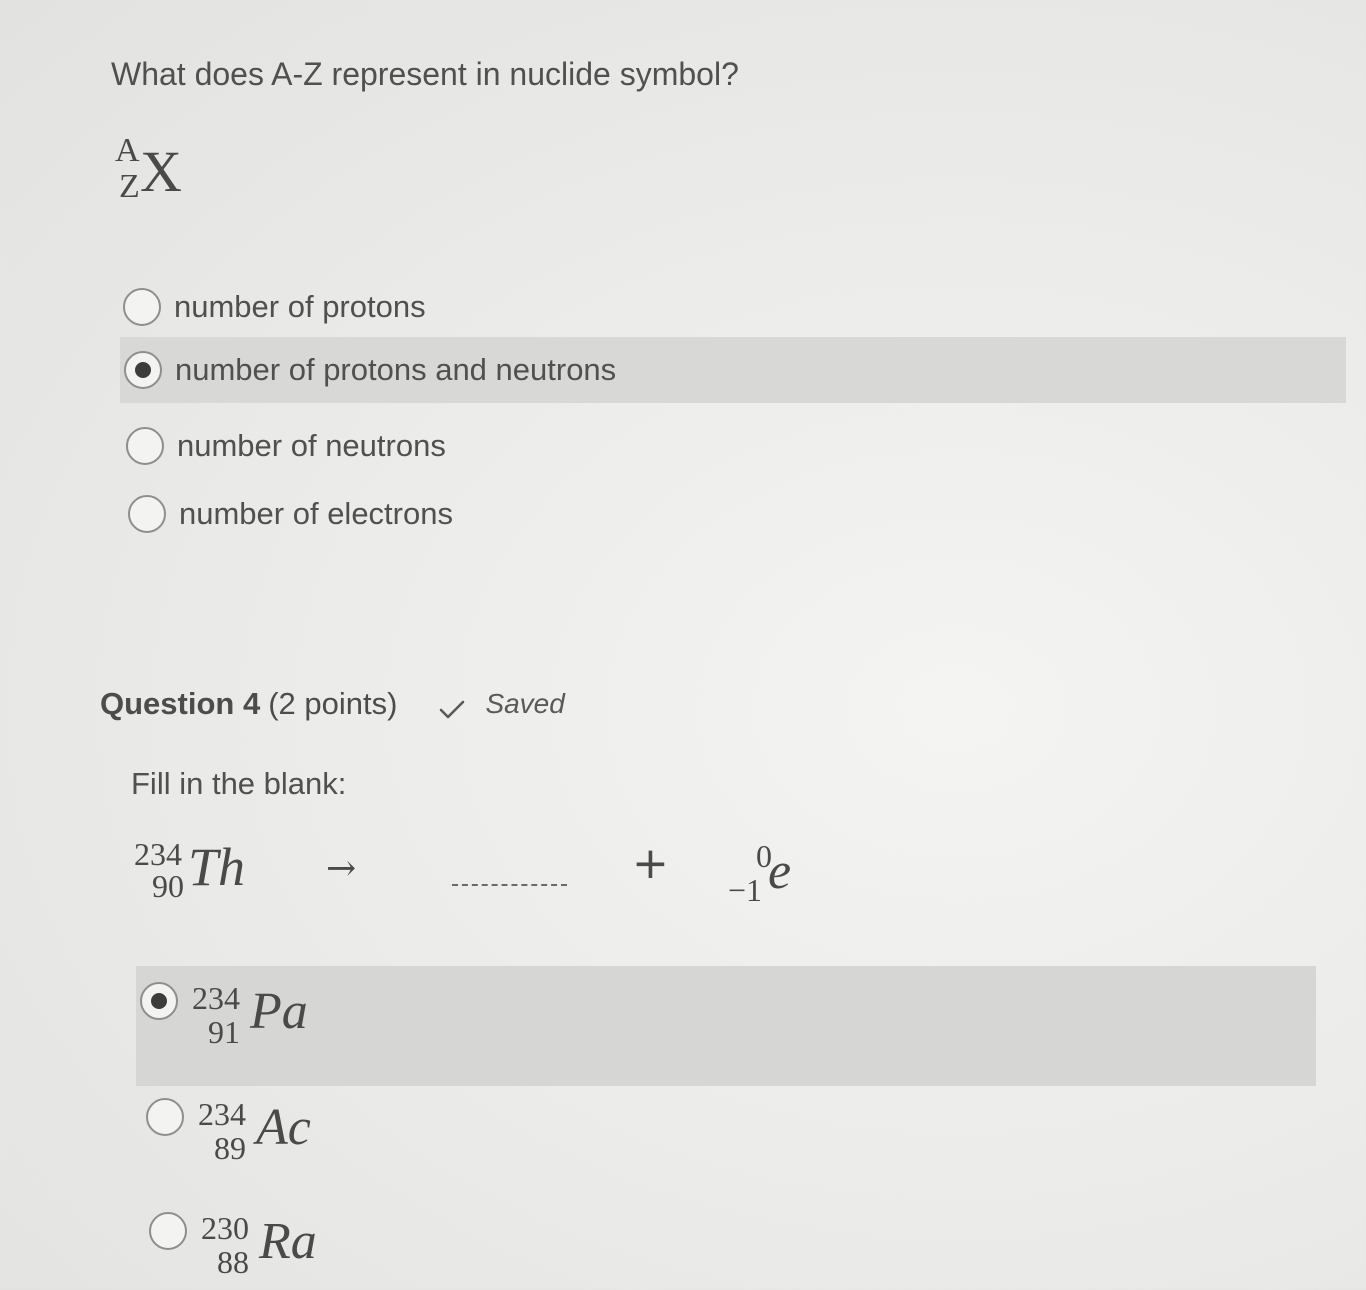 This screenshot has height=1290, width=1366. I want to click on answer-blank, so click(509, 885).